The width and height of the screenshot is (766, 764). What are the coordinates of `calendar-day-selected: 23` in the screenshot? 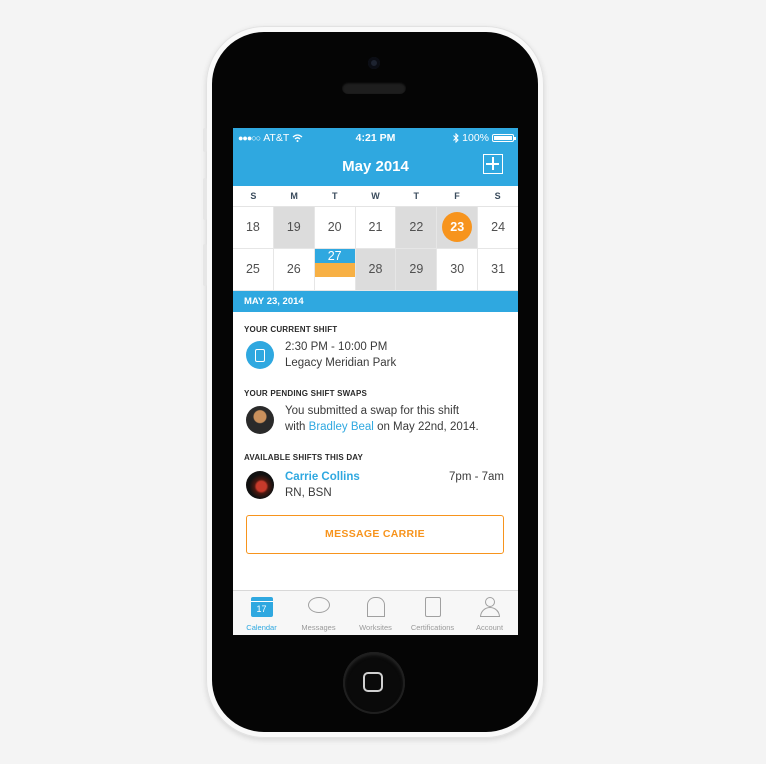 It's located at (458, 228).